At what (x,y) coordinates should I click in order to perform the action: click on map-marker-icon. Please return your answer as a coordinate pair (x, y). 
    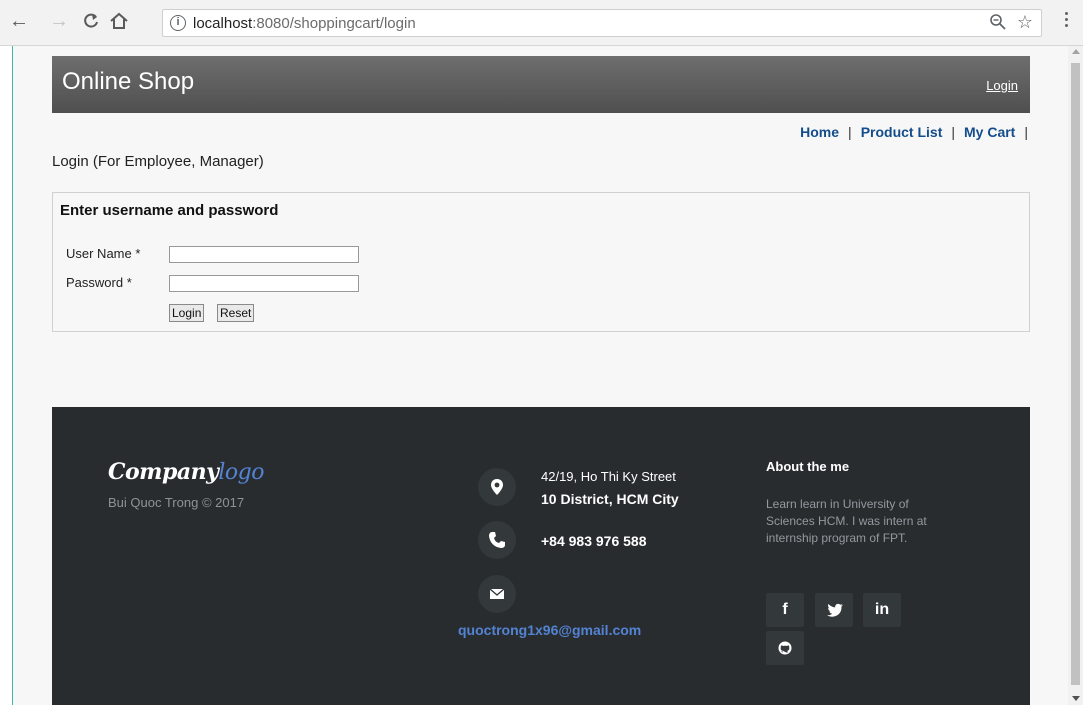
    Looking at the image, I should click on (497, 487).